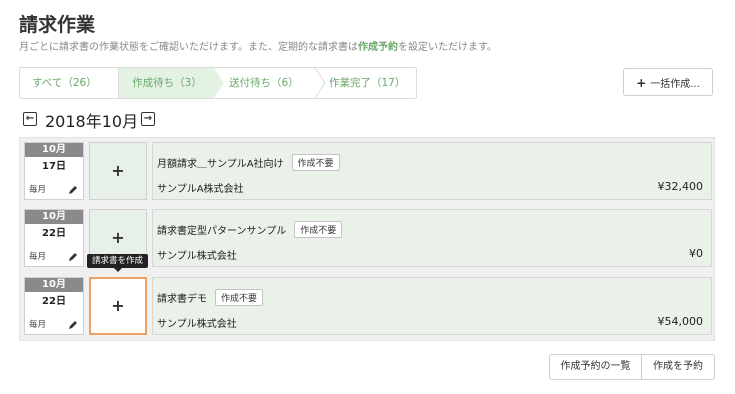 Image resolution: width=735 pixels, height=394 pixels. Describe the element at coordinates (222, 231) in the screenshot. I see `invoice-name-text: 請求書定型パターンサンプル` at that location.